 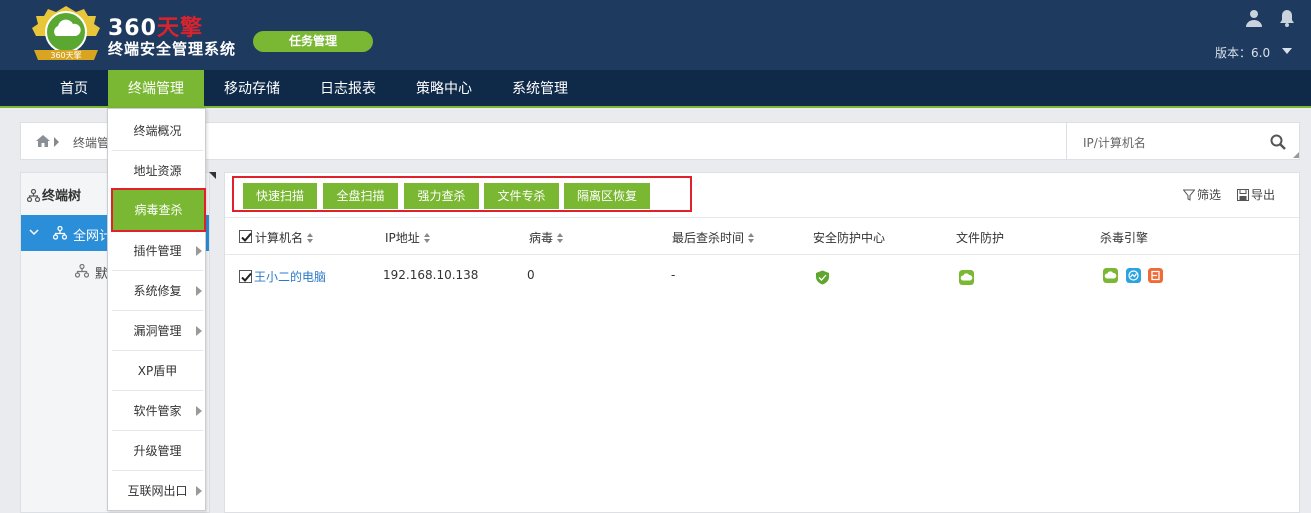 I want to click on menu-item-internet-exit: 互联网出口, so click(x=157, y=491).